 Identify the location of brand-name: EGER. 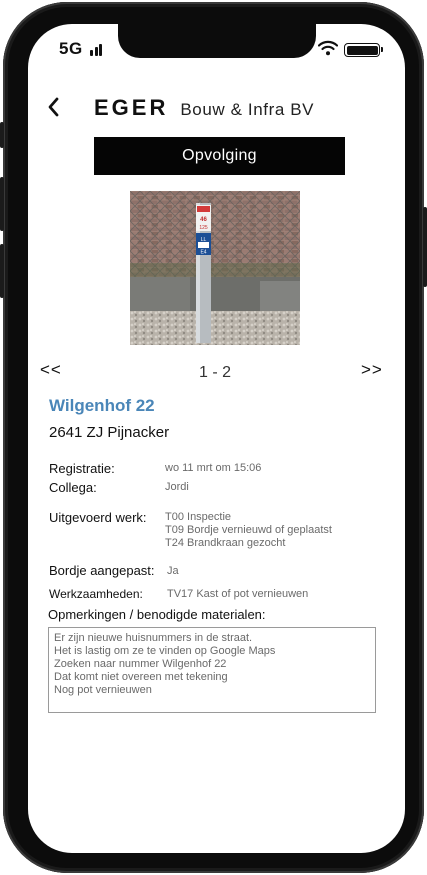
(131, 107).